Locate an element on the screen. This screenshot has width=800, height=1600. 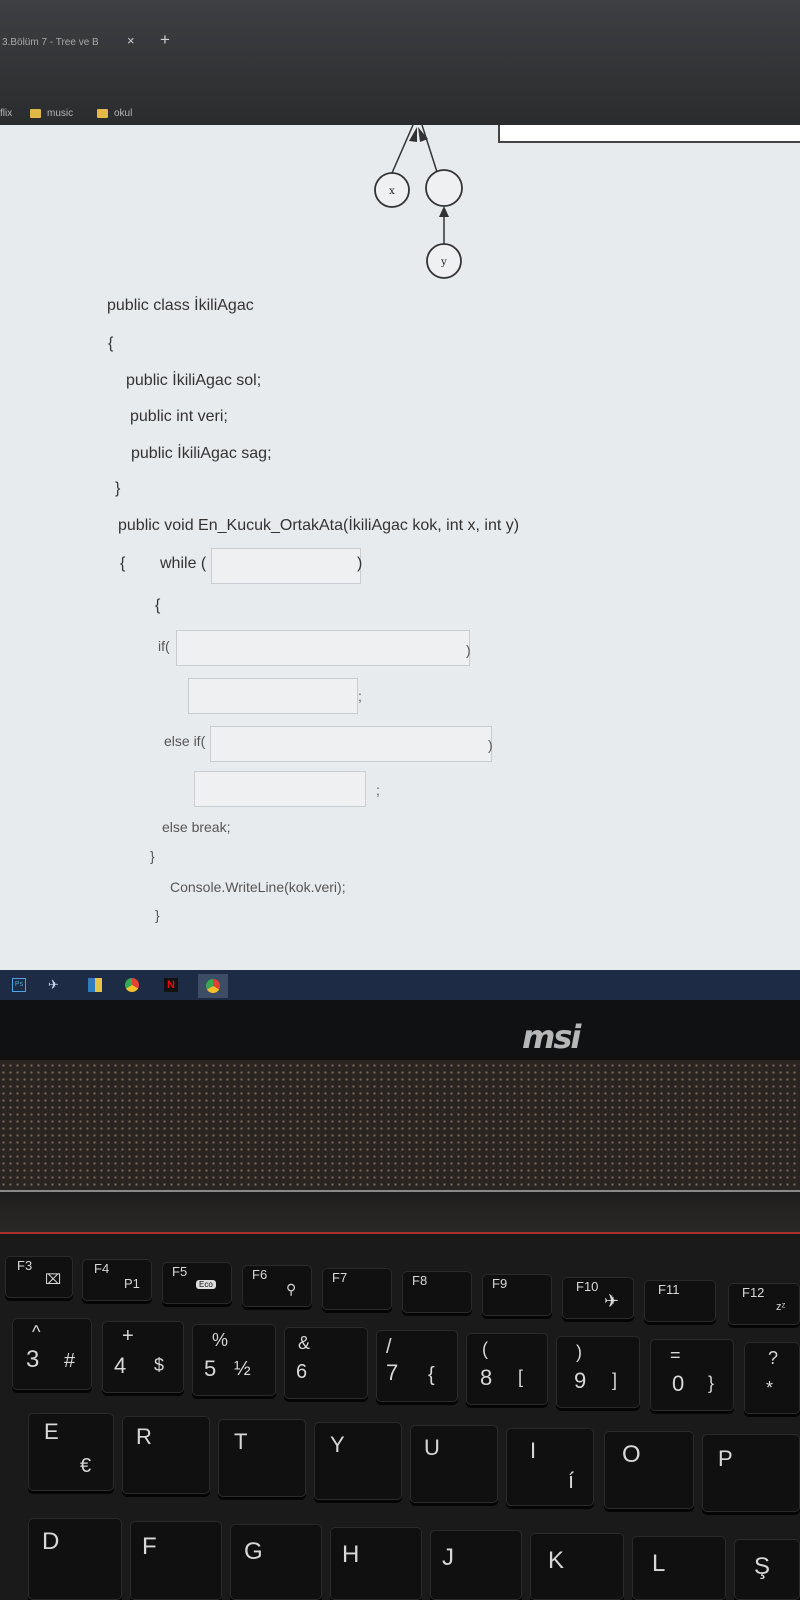
new-tab-icon: + is located at coordinates (165, 40).